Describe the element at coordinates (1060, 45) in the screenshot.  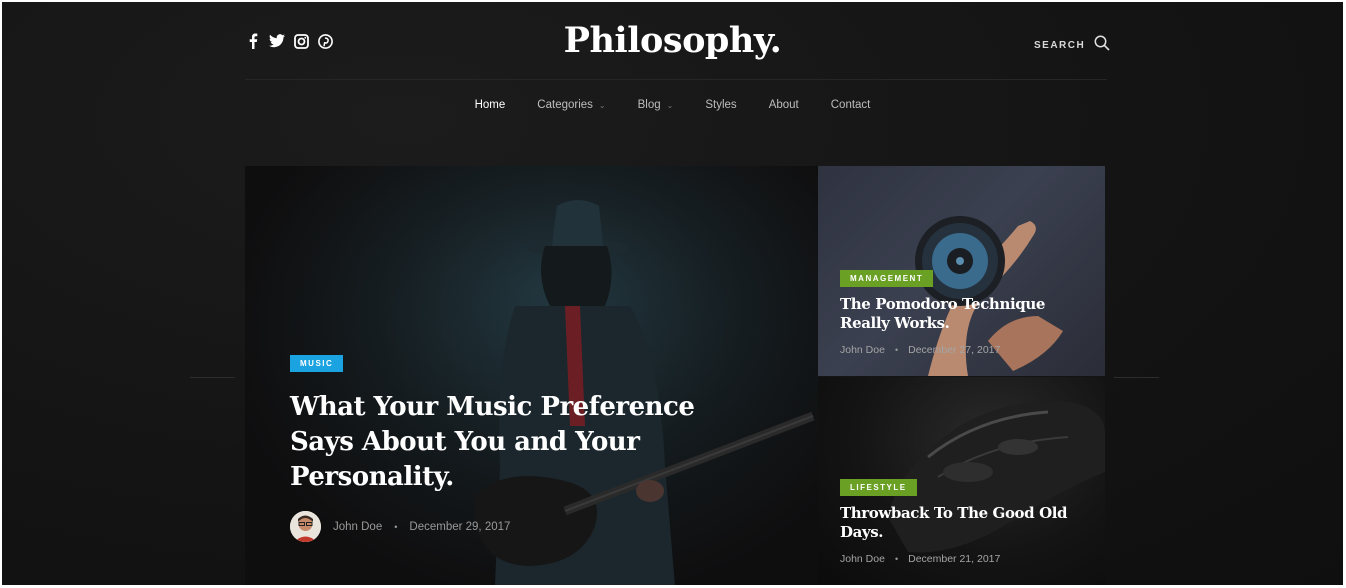
I see `search-label: SEARCH` at that location.